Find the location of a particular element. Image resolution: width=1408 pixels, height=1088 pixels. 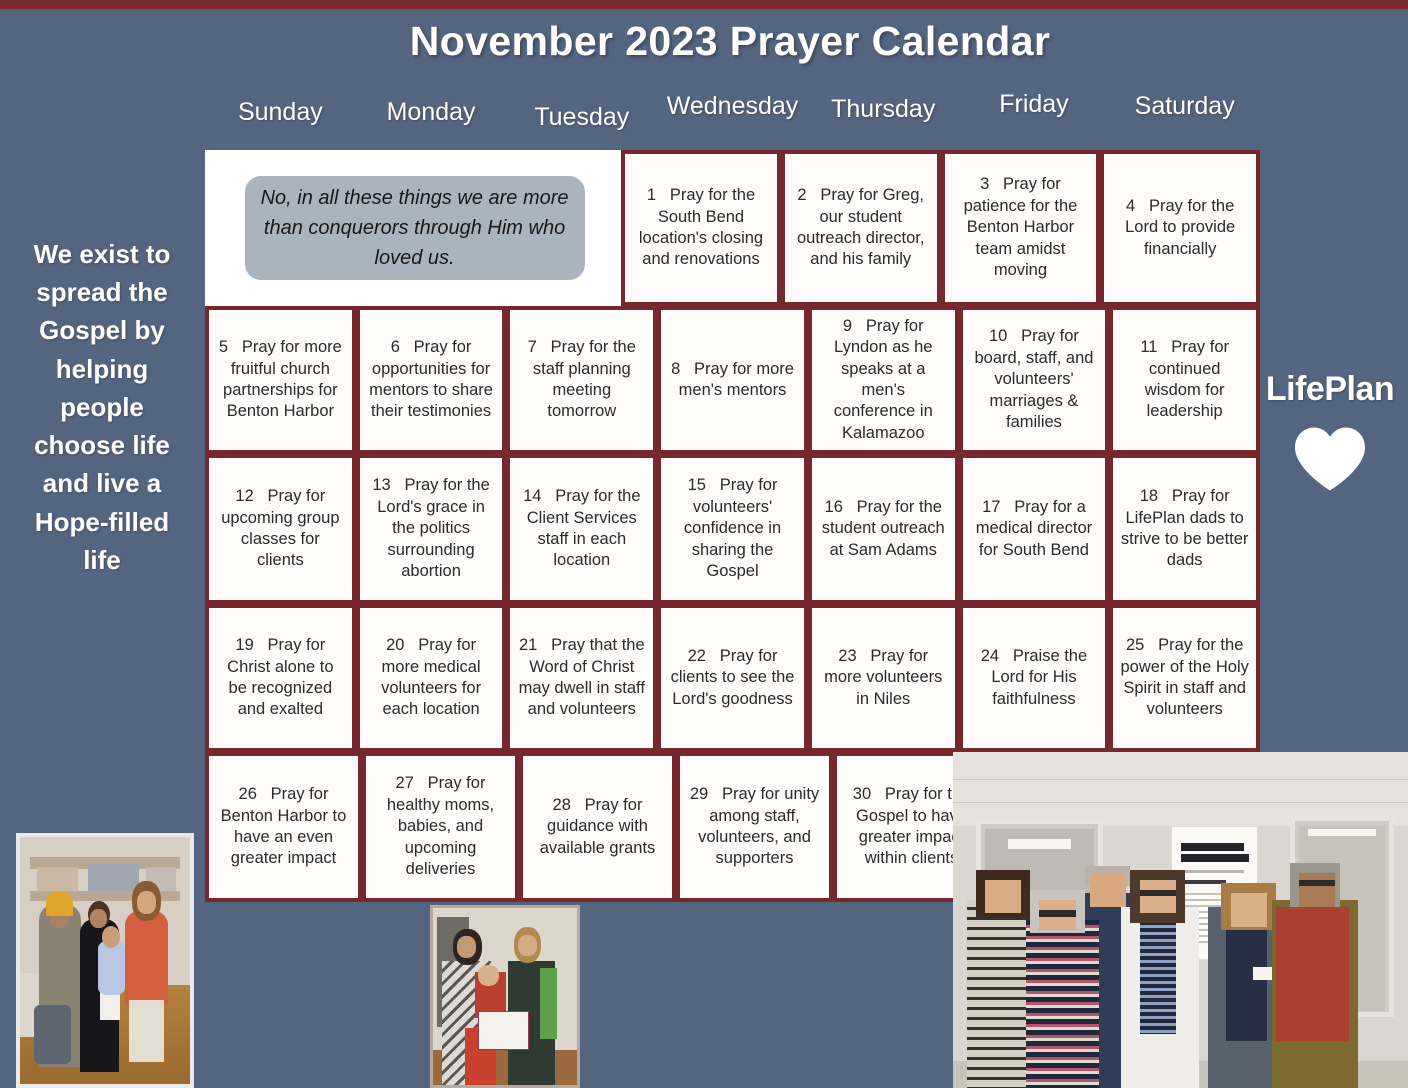

photo-shape-baby is located at coordinates (112, 968).